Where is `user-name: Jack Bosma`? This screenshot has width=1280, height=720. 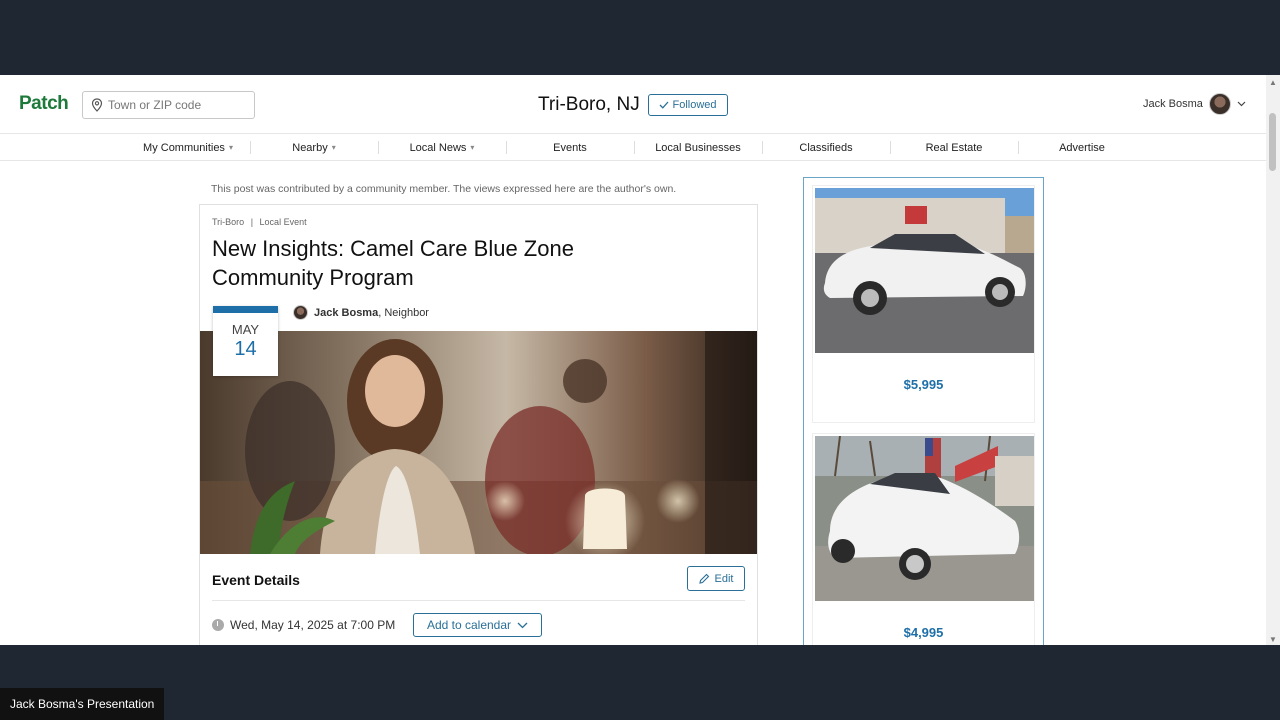
user-name: Jack Bosma is located at coordinates (1173, 104).